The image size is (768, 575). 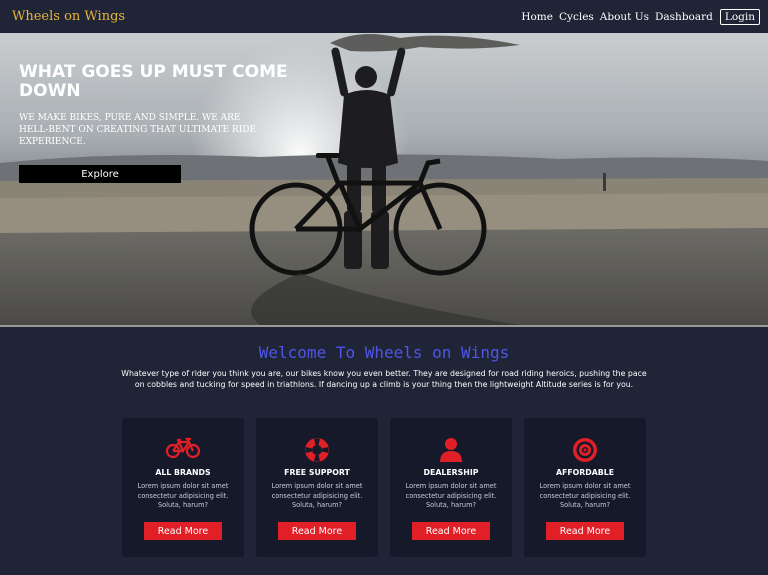 I want to click on card-title: FREE SUPPORT, so click(x=317, y=472).